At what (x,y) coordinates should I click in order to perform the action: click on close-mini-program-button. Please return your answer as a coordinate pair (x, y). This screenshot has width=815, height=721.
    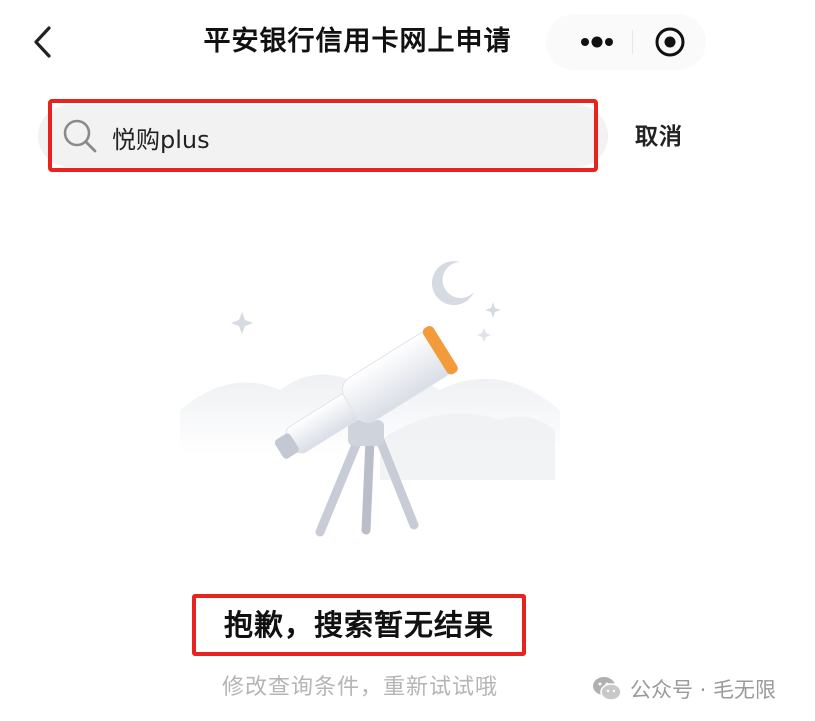
    Looking at the image, I should click on (670, 42).